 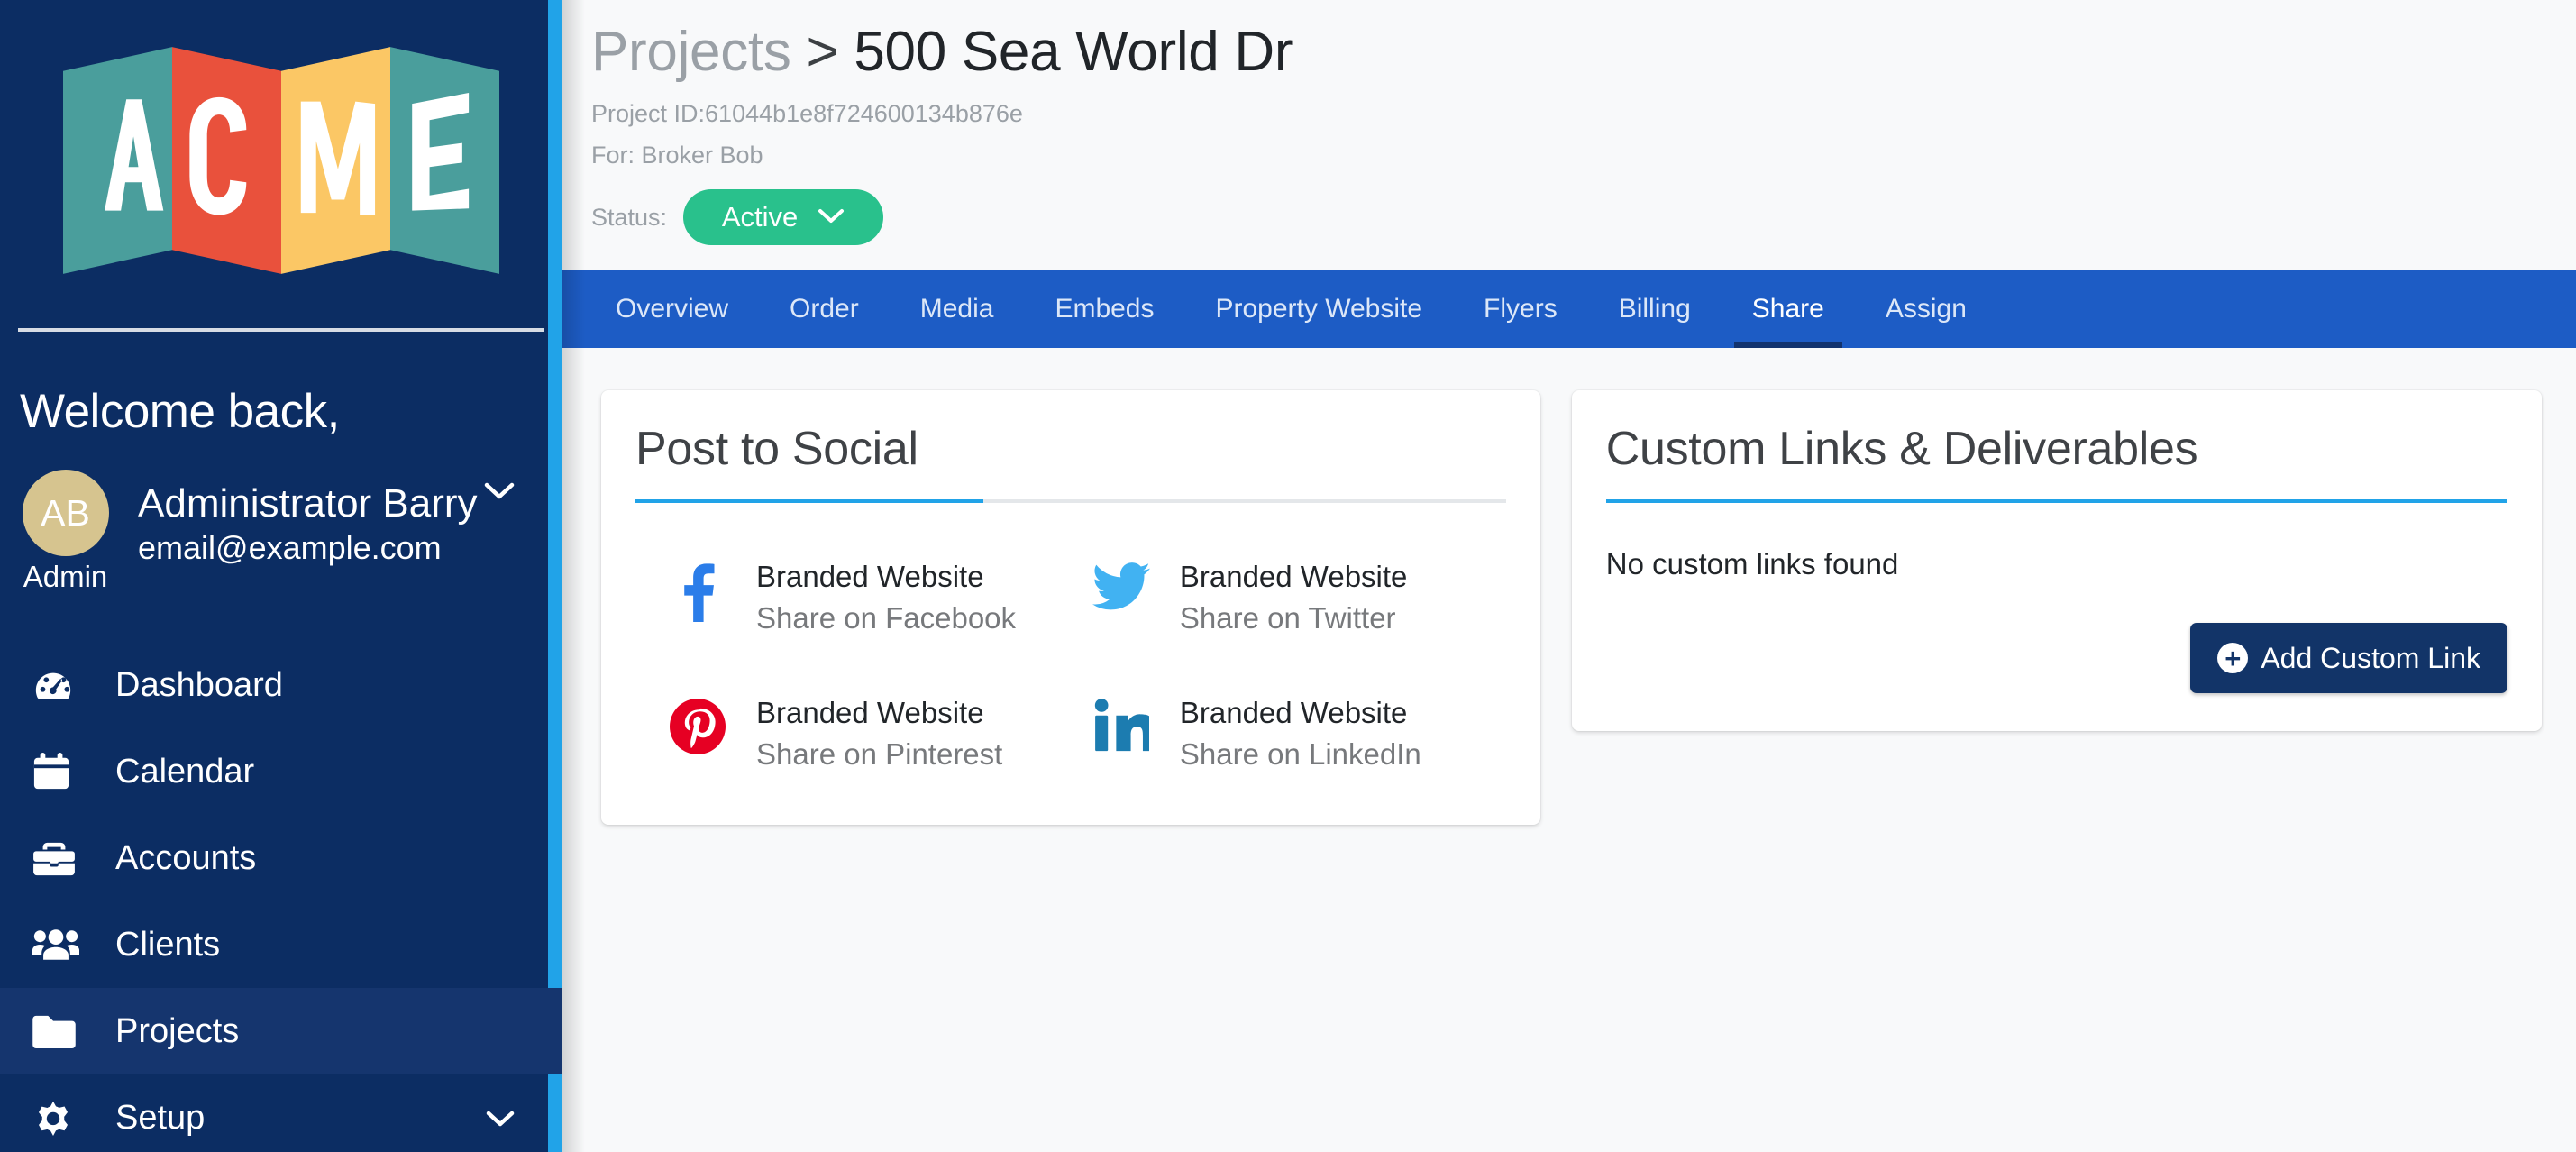 What do you see at coordinates (776, 449) in the screenshot?
I see `post-to-social-title: Post to Social` at bounding box center [776, 449].